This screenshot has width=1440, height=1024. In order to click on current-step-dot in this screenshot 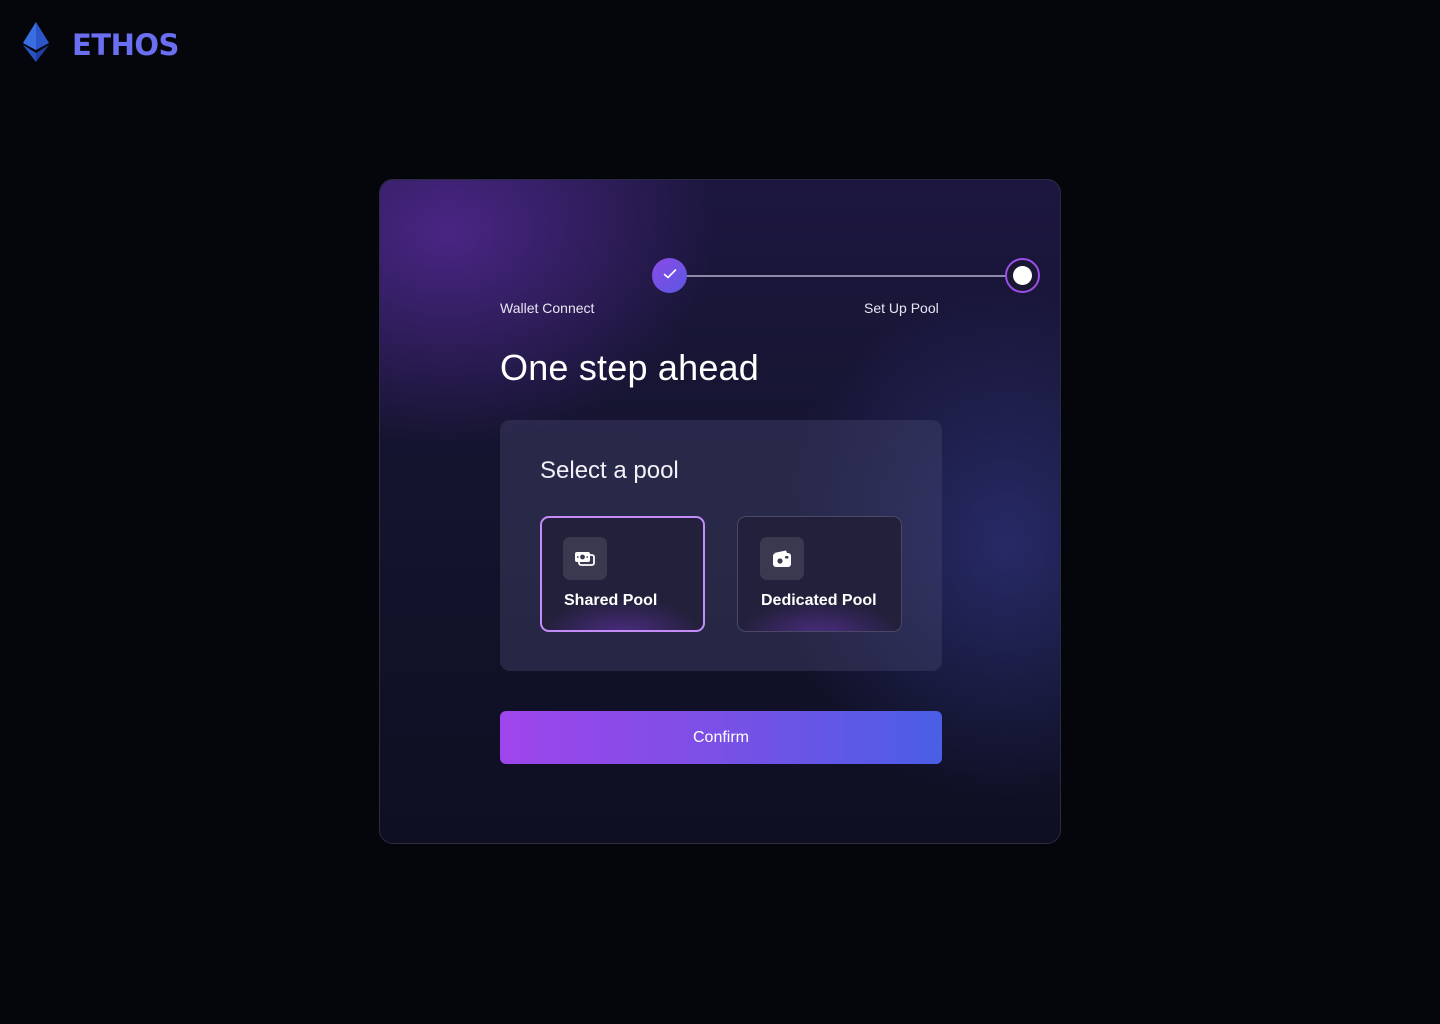, I will do `click(1022, 275)`.